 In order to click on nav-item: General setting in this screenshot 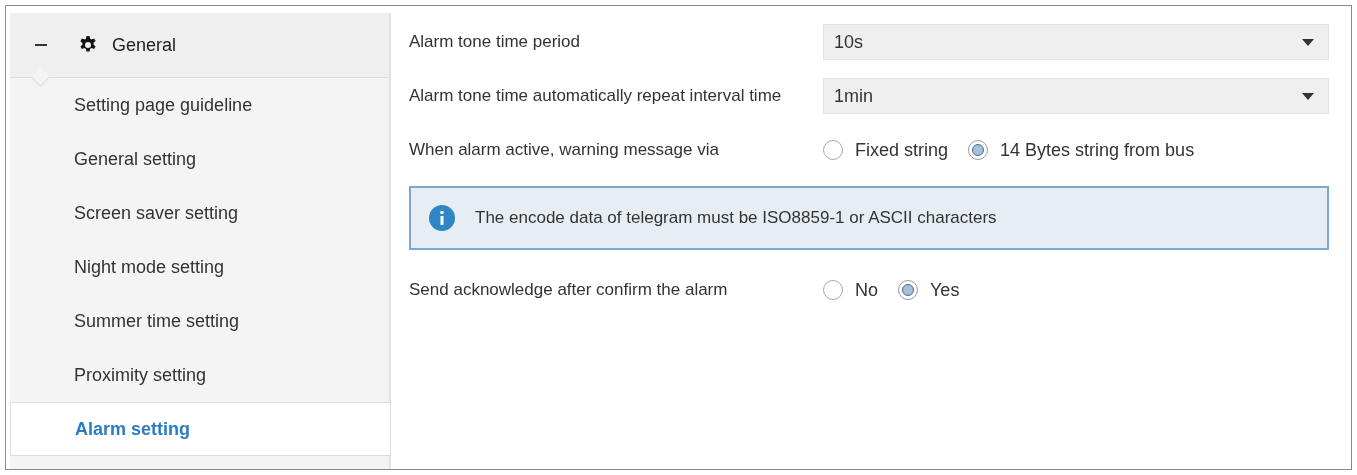, I will do `click(199, 159)`.